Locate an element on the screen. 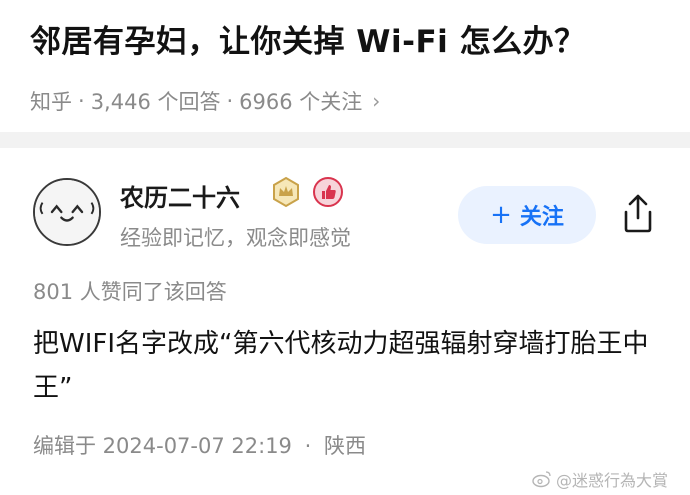  edit-info: 编辑于 2024-07-07 22:19 · 陕西 is located at coordinates (199, 445).